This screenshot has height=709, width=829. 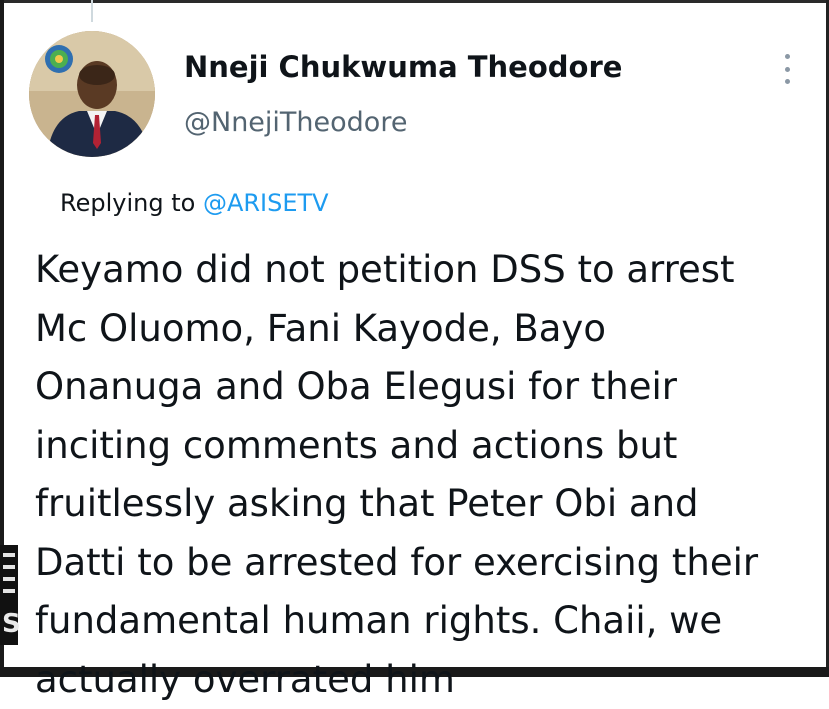 What do you see at coordinates (295, 122) in the screenshot?
I see `user-handle: @NnejiTheodore` at bounding box center [295, 122].